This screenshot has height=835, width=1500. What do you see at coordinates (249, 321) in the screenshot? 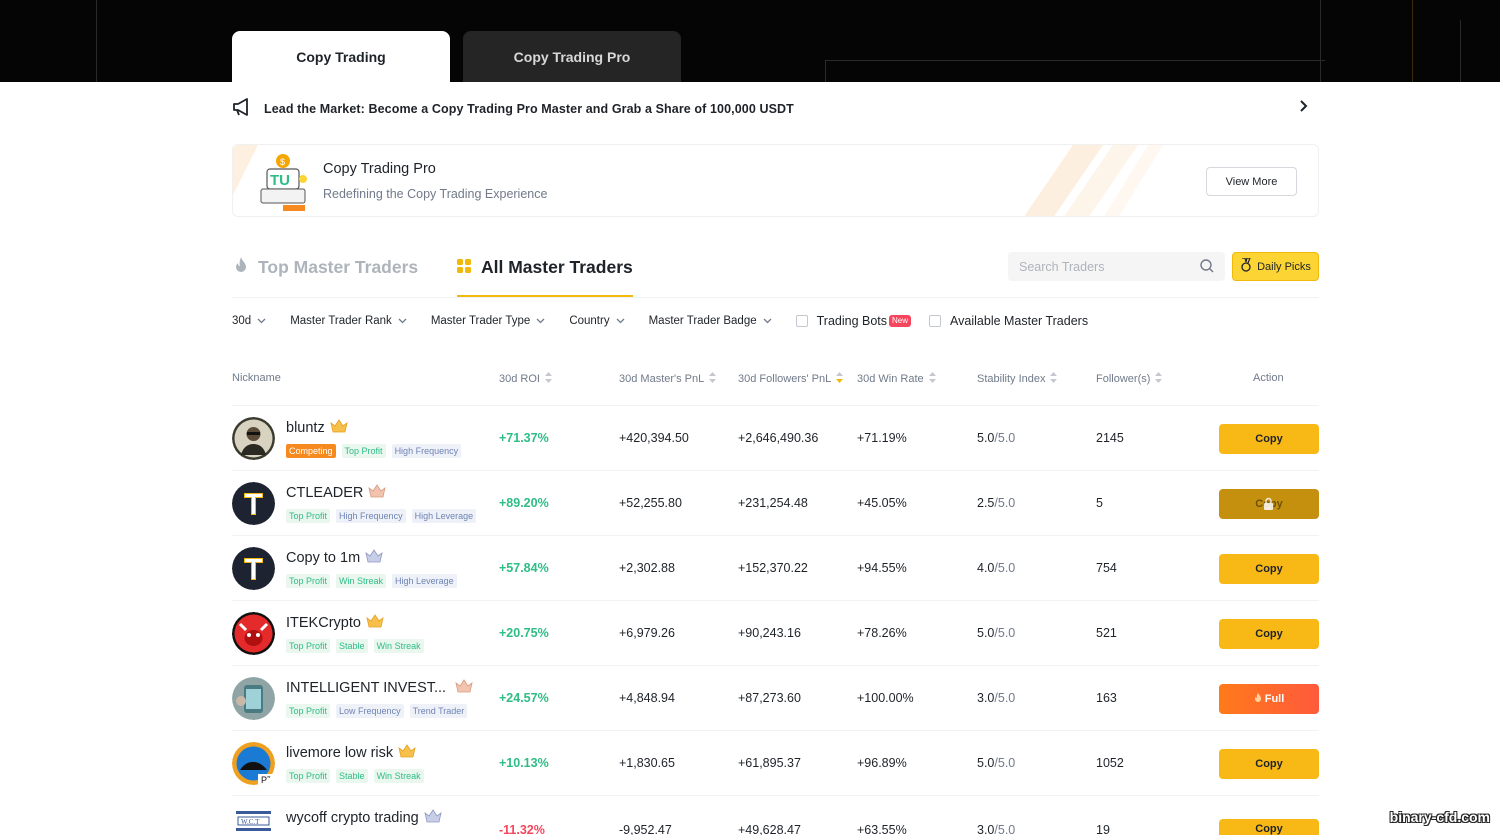
I see `filter-period: 30d` at bounding box center [249, 321].